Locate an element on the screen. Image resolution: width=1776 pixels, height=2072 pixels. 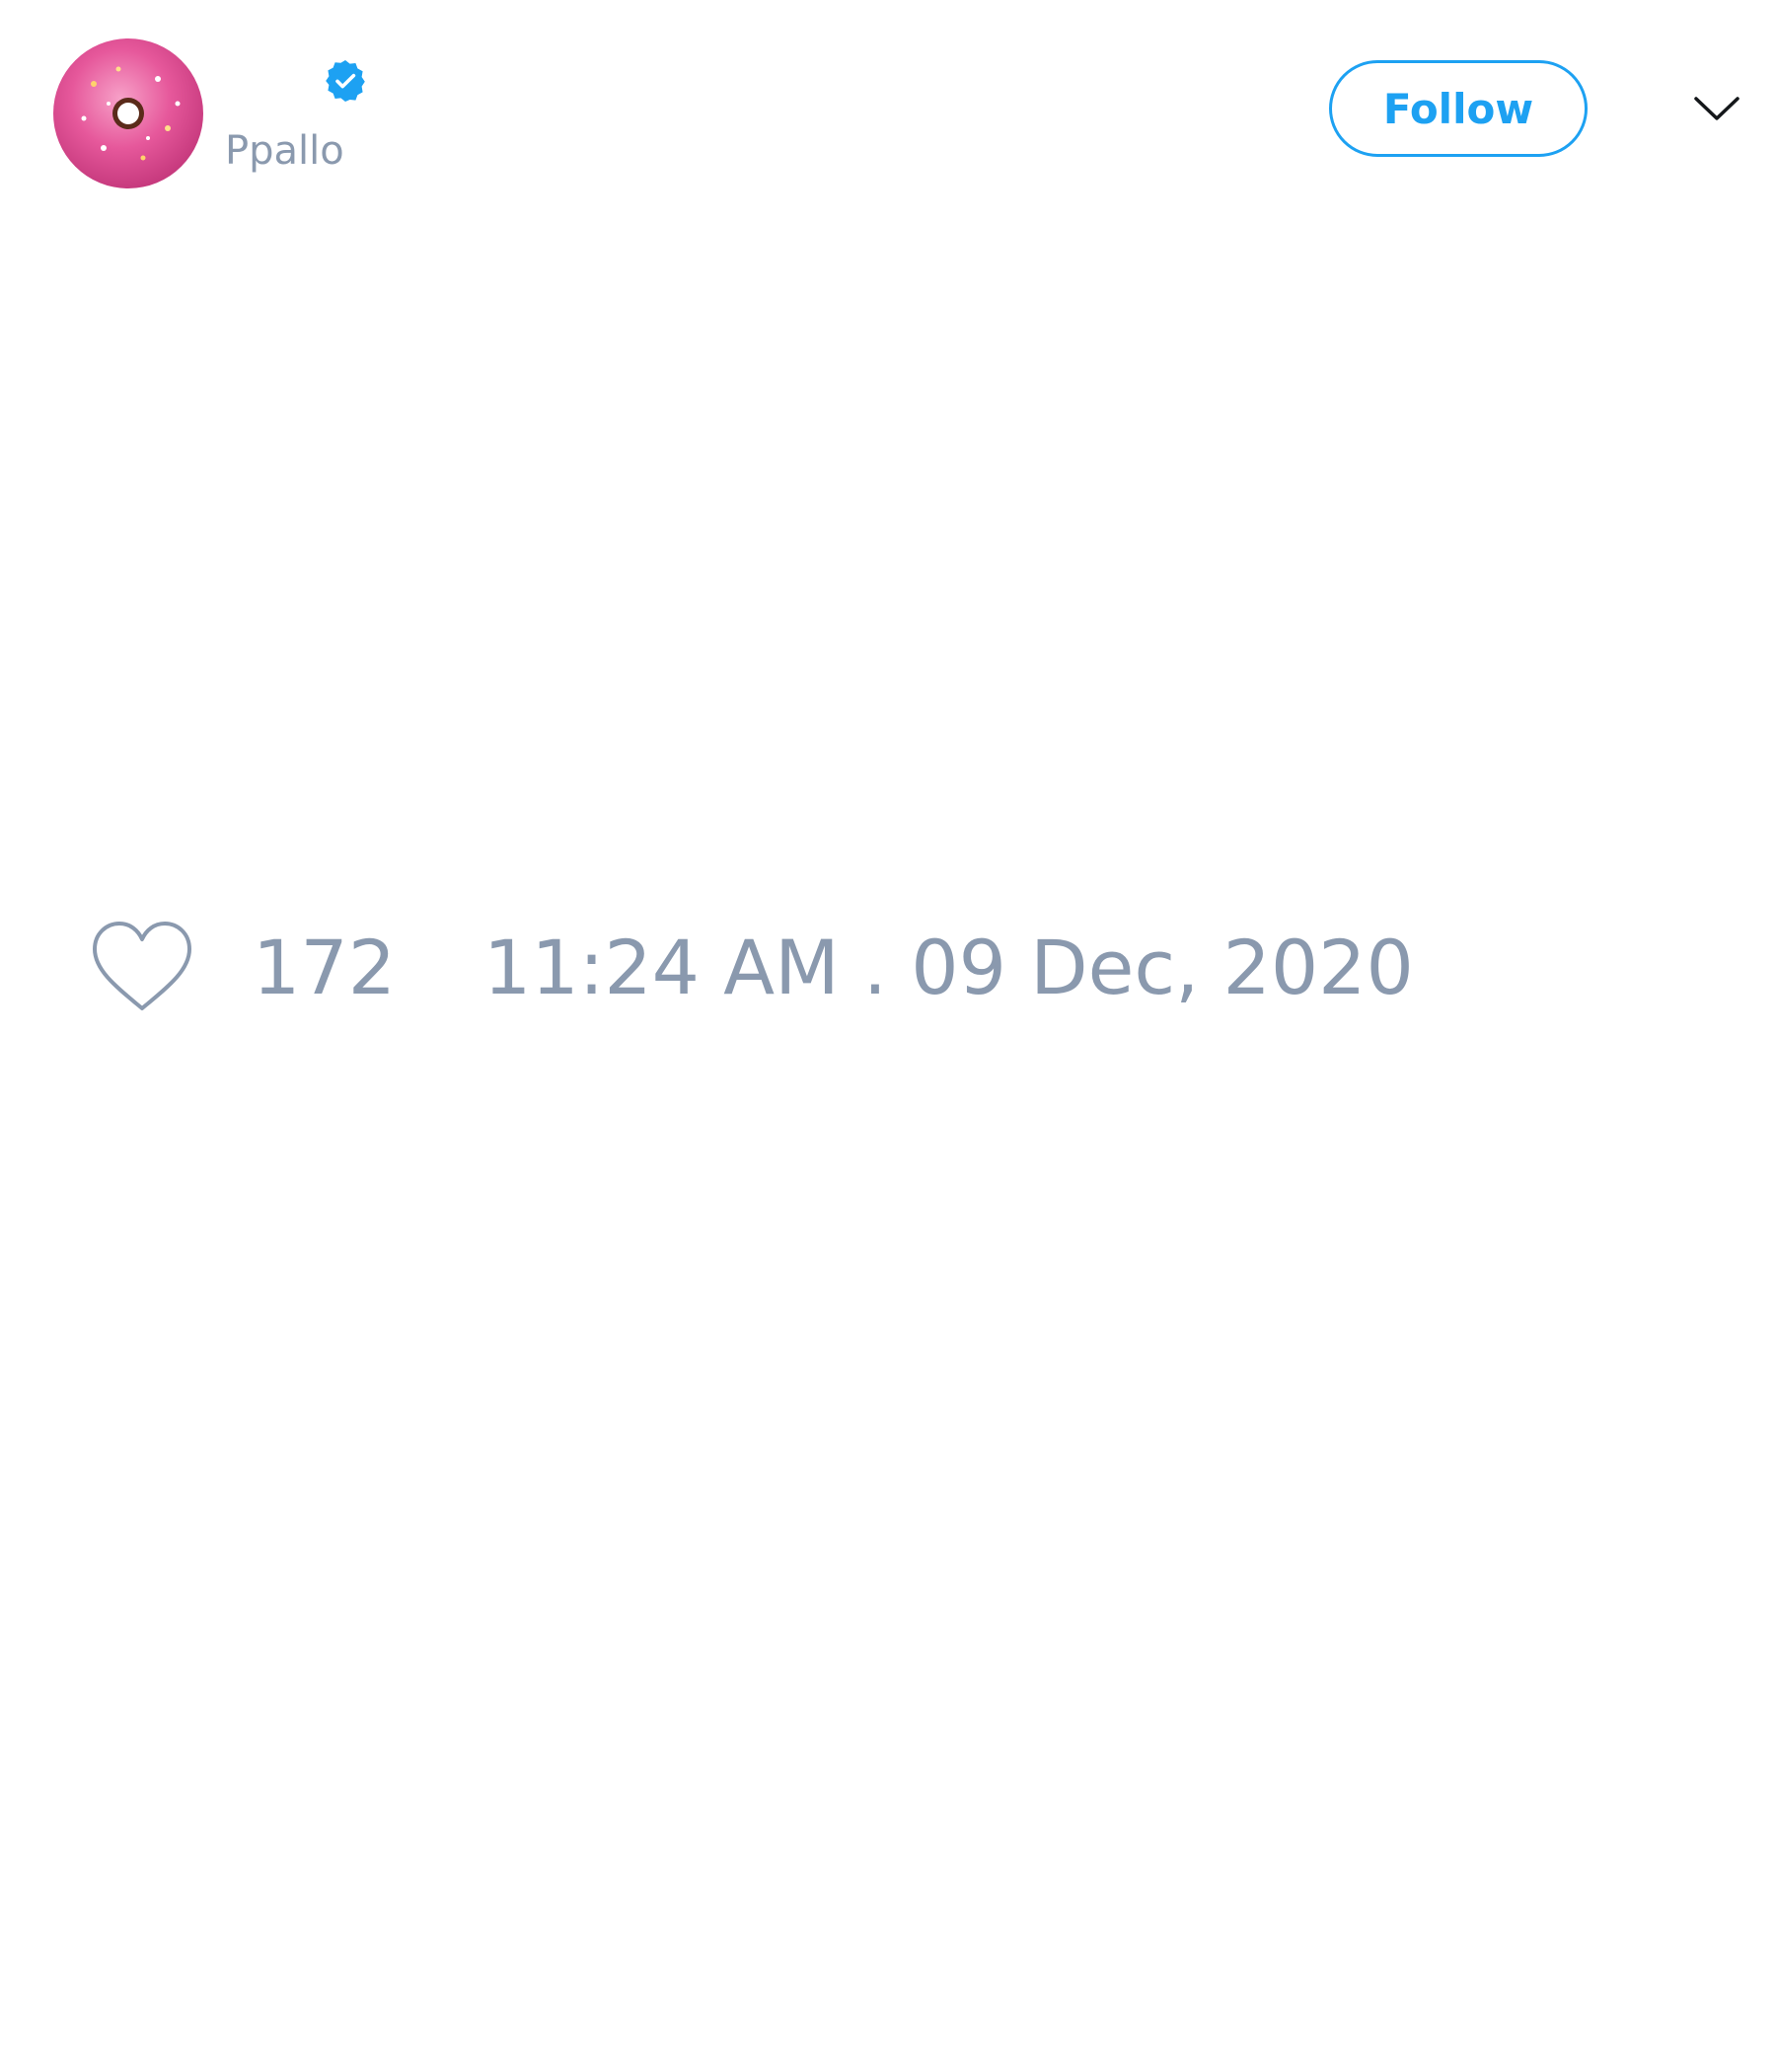
author-handle: Ppallo is located at coordinates (285, 151).